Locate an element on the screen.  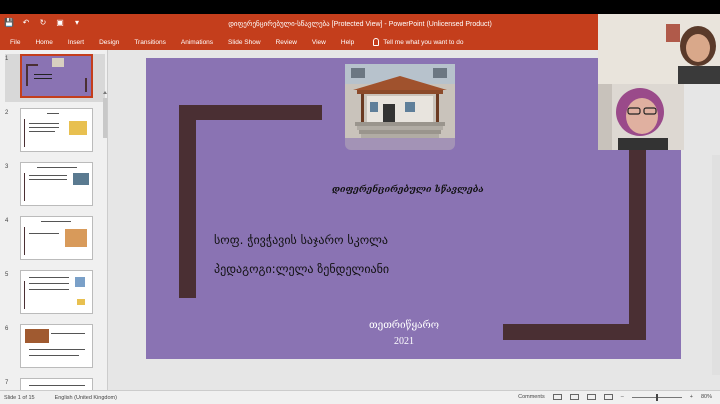
year: 2021 is located at coordinates (404, 341).